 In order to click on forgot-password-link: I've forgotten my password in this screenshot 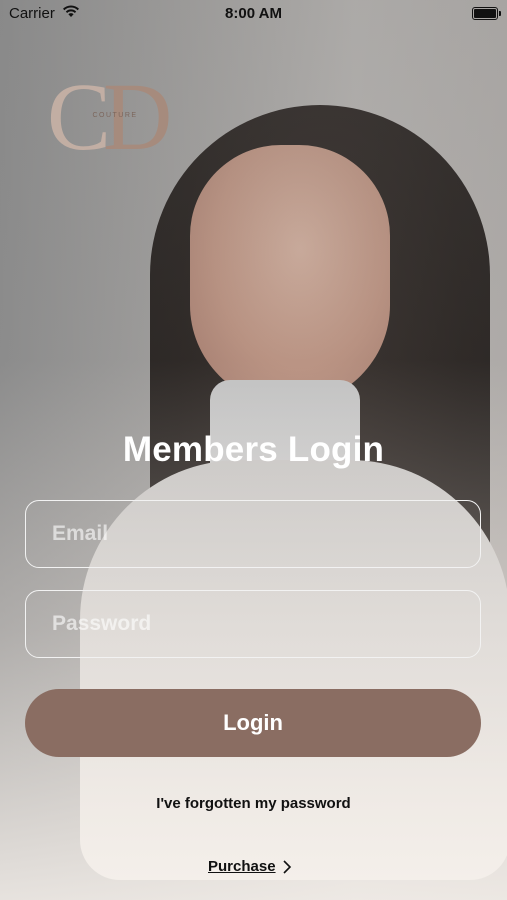, I will do `click(253, 803)`.